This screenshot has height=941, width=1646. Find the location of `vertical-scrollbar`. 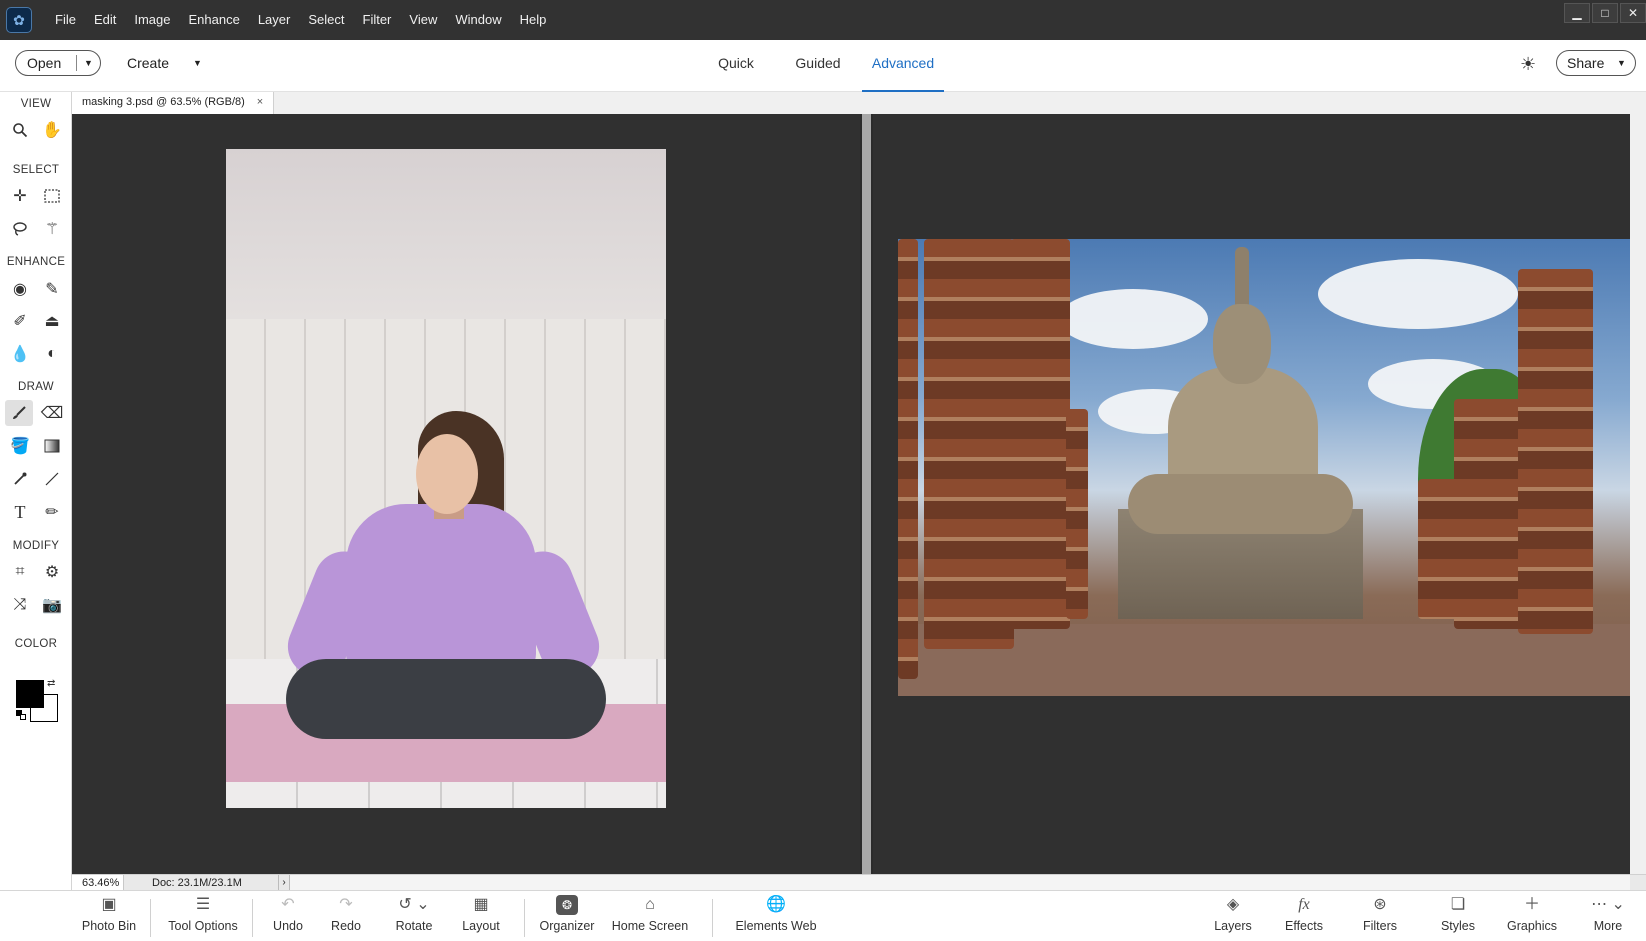

vertical-scrollbar is located at coordinates (1638, 494).